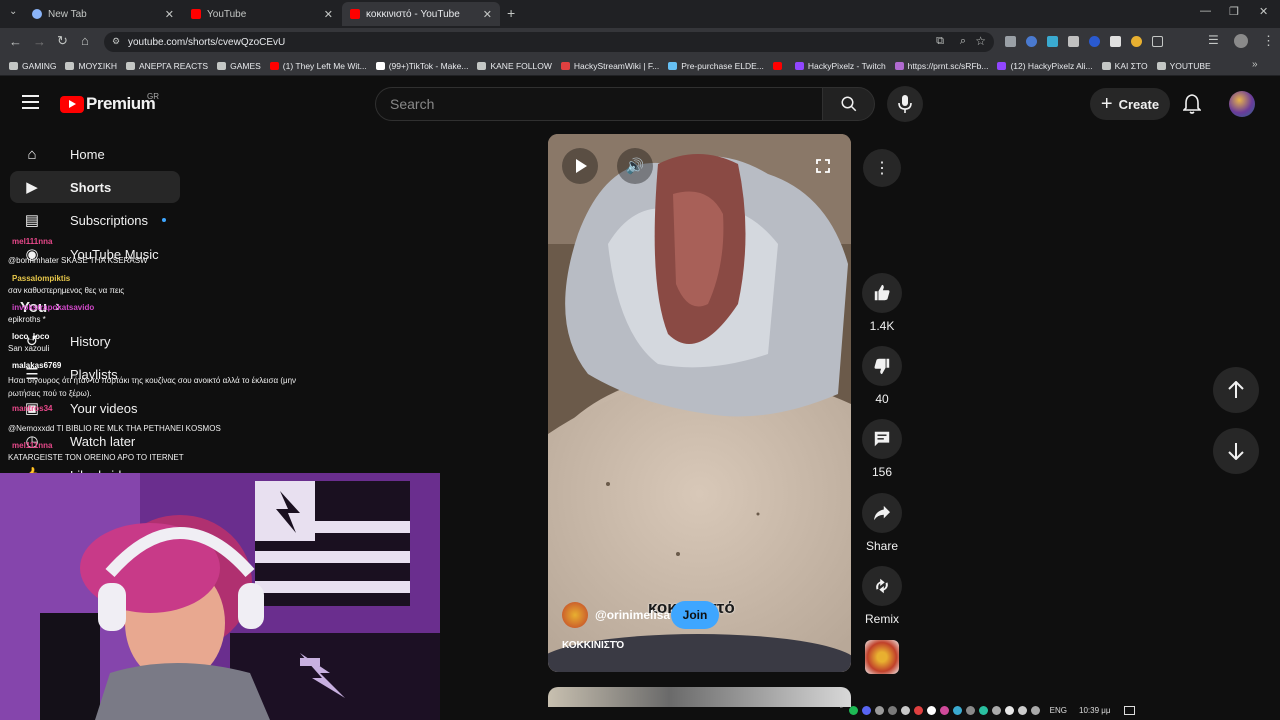 Image resolution: width=1280 pixels, height=720 pixels. Describe the element at coordinates (599, 104) in the screenshot. I see `search-input: Search` at that location.